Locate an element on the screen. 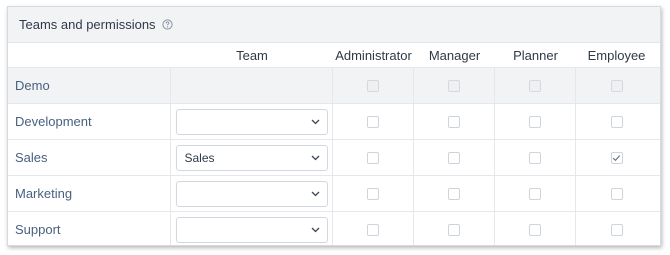  table-row: Demo is located at coordinates (334, 85).